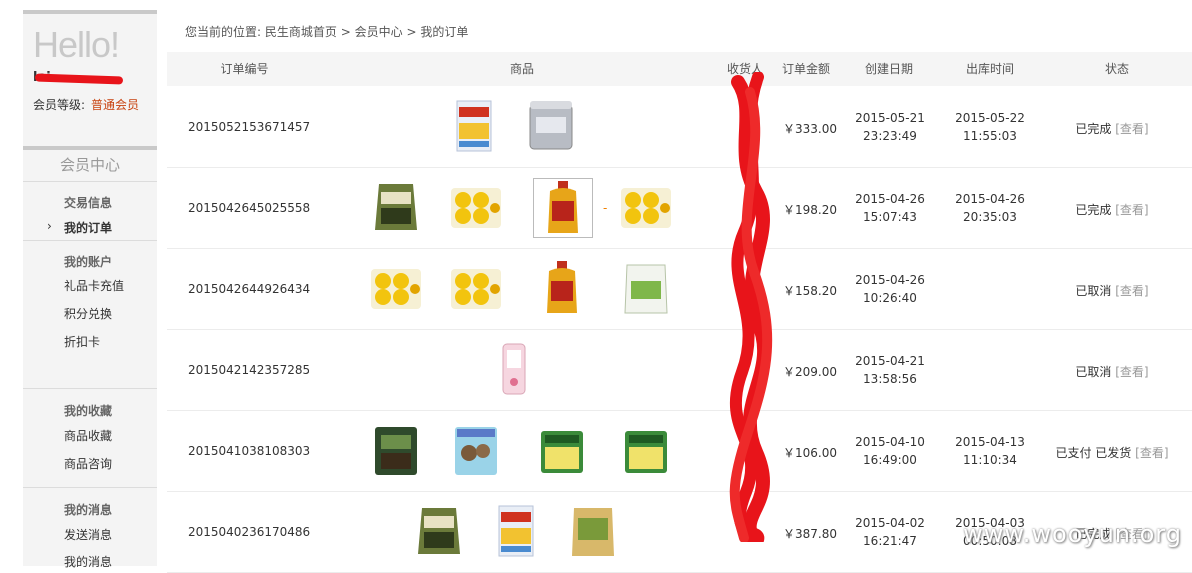 The width and height of the screenshot is (1192, 573). Describe the element at coordinates (444, 32) in the screenshot. I see `breadcrumb-my-orders: 我的订单` at that location.